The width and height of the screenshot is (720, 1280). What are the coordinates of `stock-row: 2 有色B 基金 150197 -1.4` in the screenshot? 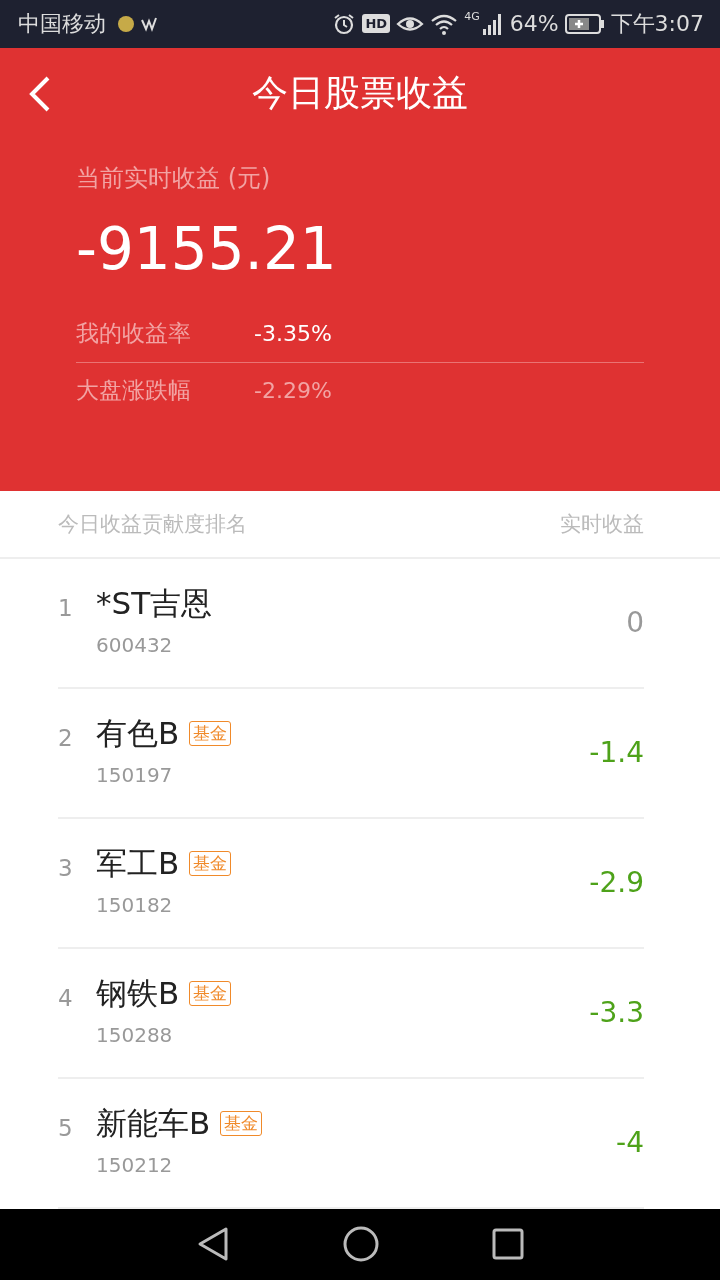 It's located at (351, 753).